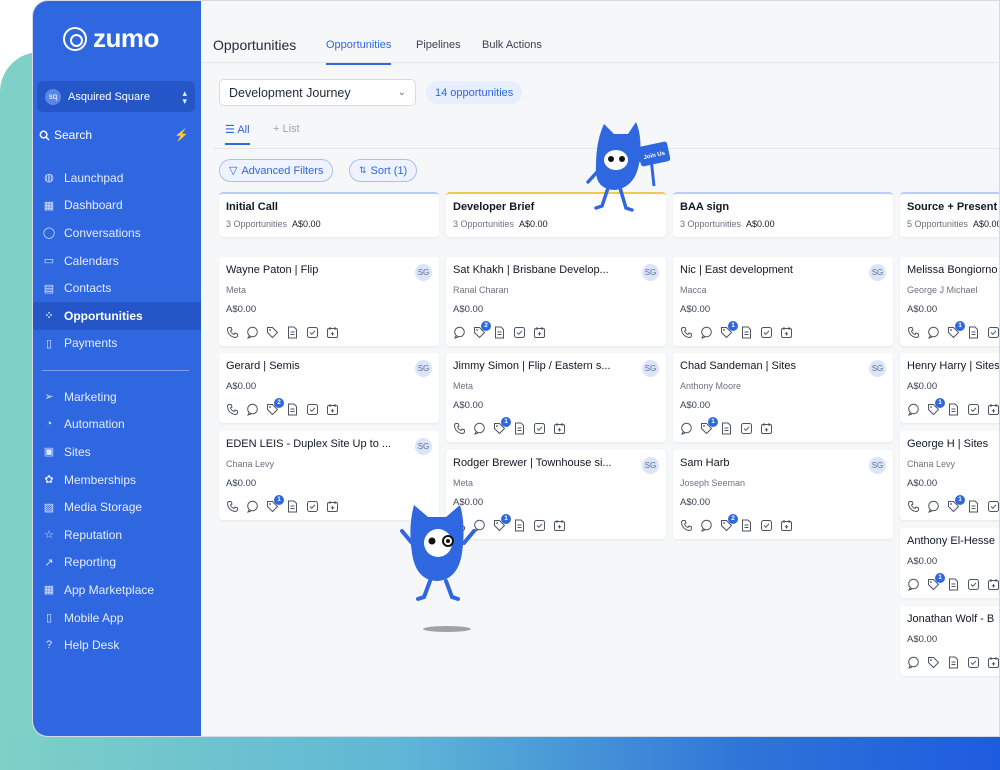 The width and height of the screenshot is (1000, 770). What do you see at coordinates (317, 92) in the screenshot?
I see `pipeline-select: Development Journey ⌄` at bounding box center [317, 92].